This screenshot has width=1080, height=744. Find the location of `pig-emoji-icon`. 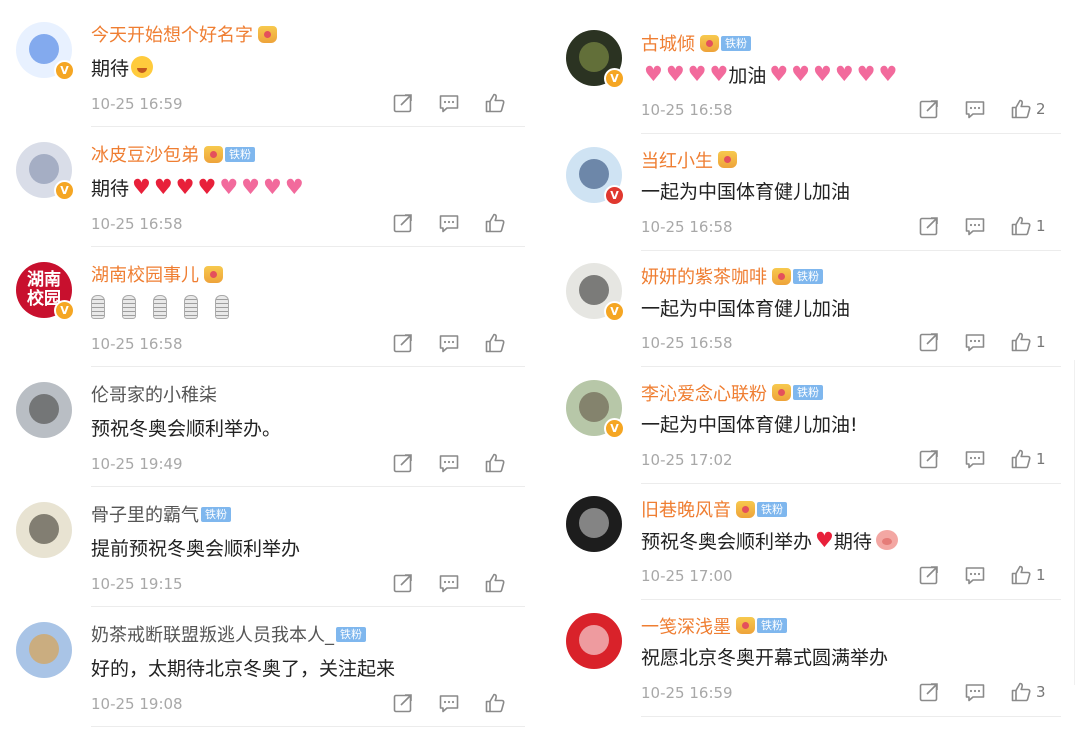

pig-emoji-icon is located at coordinates (886, 540).